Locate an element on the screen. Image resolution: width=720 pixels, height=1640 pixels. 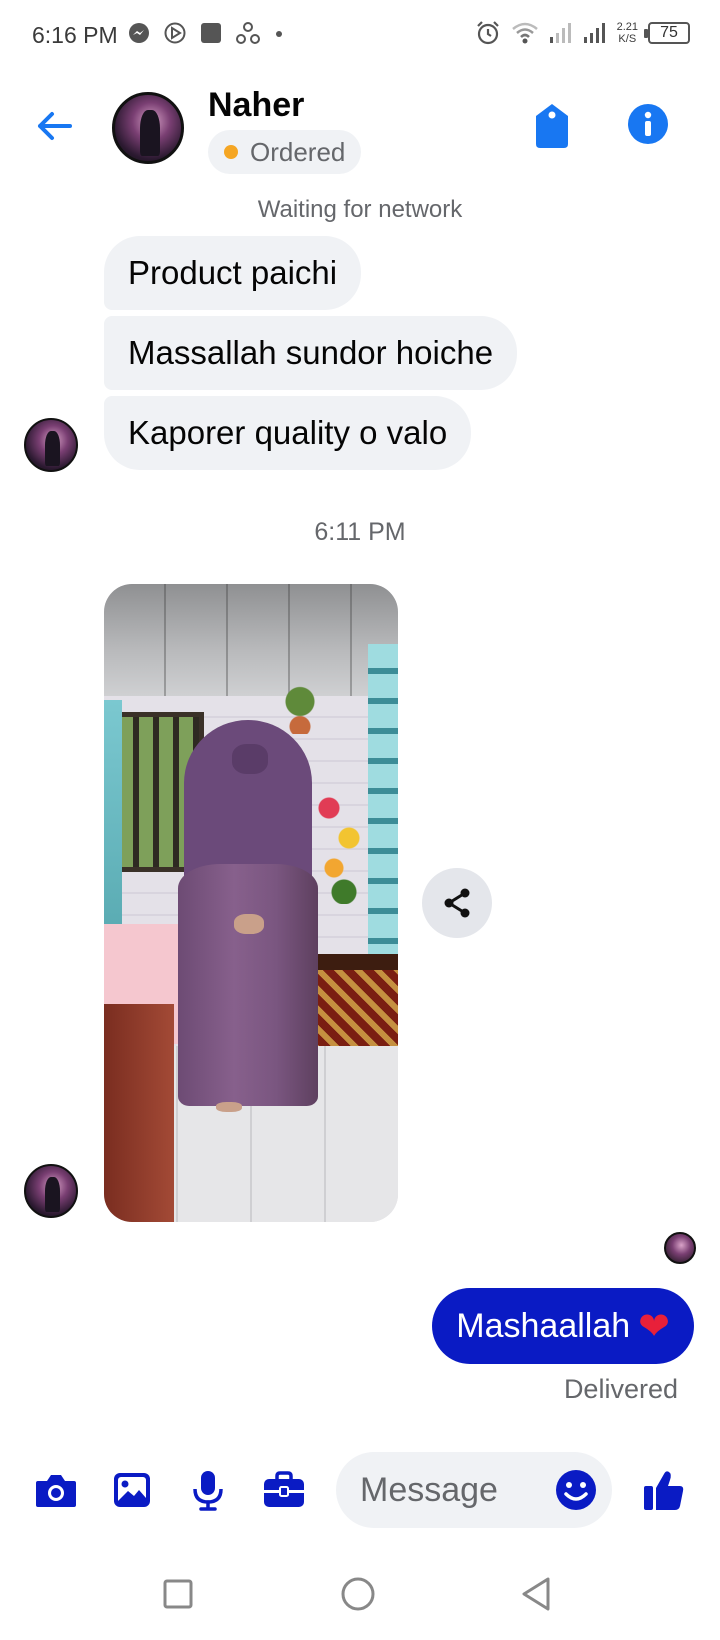
microphone-icon is located at coordinates (208, 1491).